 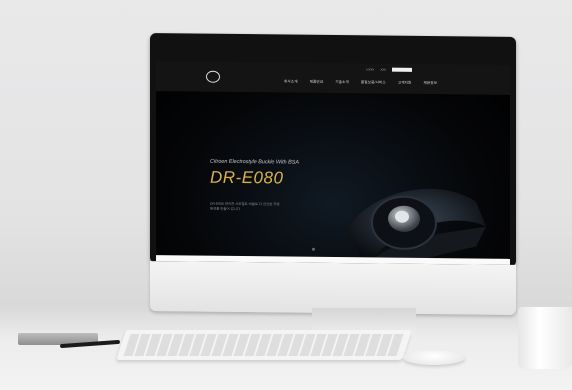 I want to click on utility-links: LOGIN JOIN, so click(x=389, y=69).